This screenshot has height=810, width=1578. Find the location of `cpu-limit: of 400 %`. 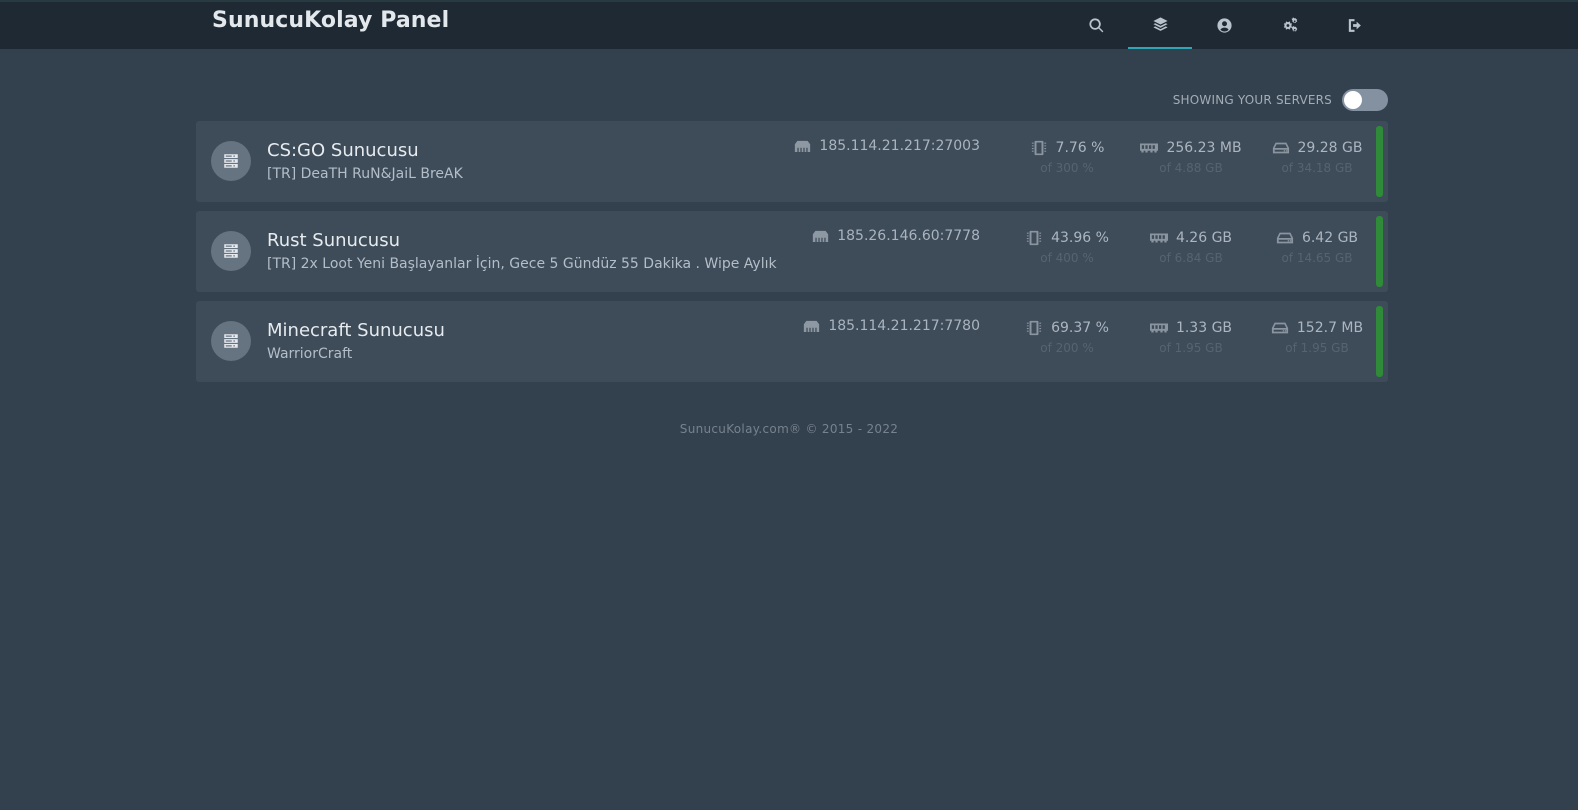

cpu-limit: of 400 % is located at coordinates (1067, 258).